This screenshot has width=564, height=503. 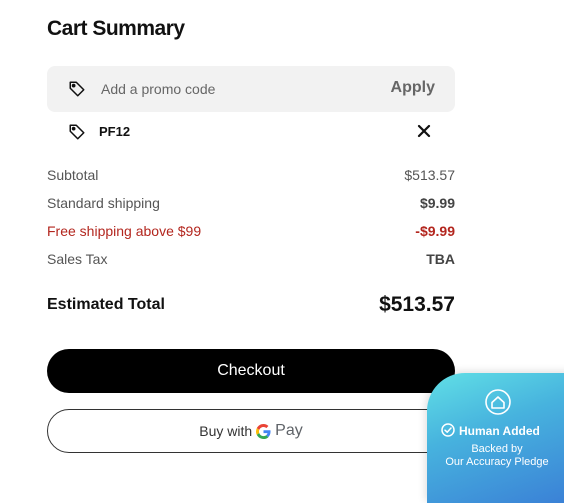 What do you see at coordinates (251, 261) in the screenshot?
I see `sales-tax-row: Sales Tax TBA` at bounding box center [251, 261].